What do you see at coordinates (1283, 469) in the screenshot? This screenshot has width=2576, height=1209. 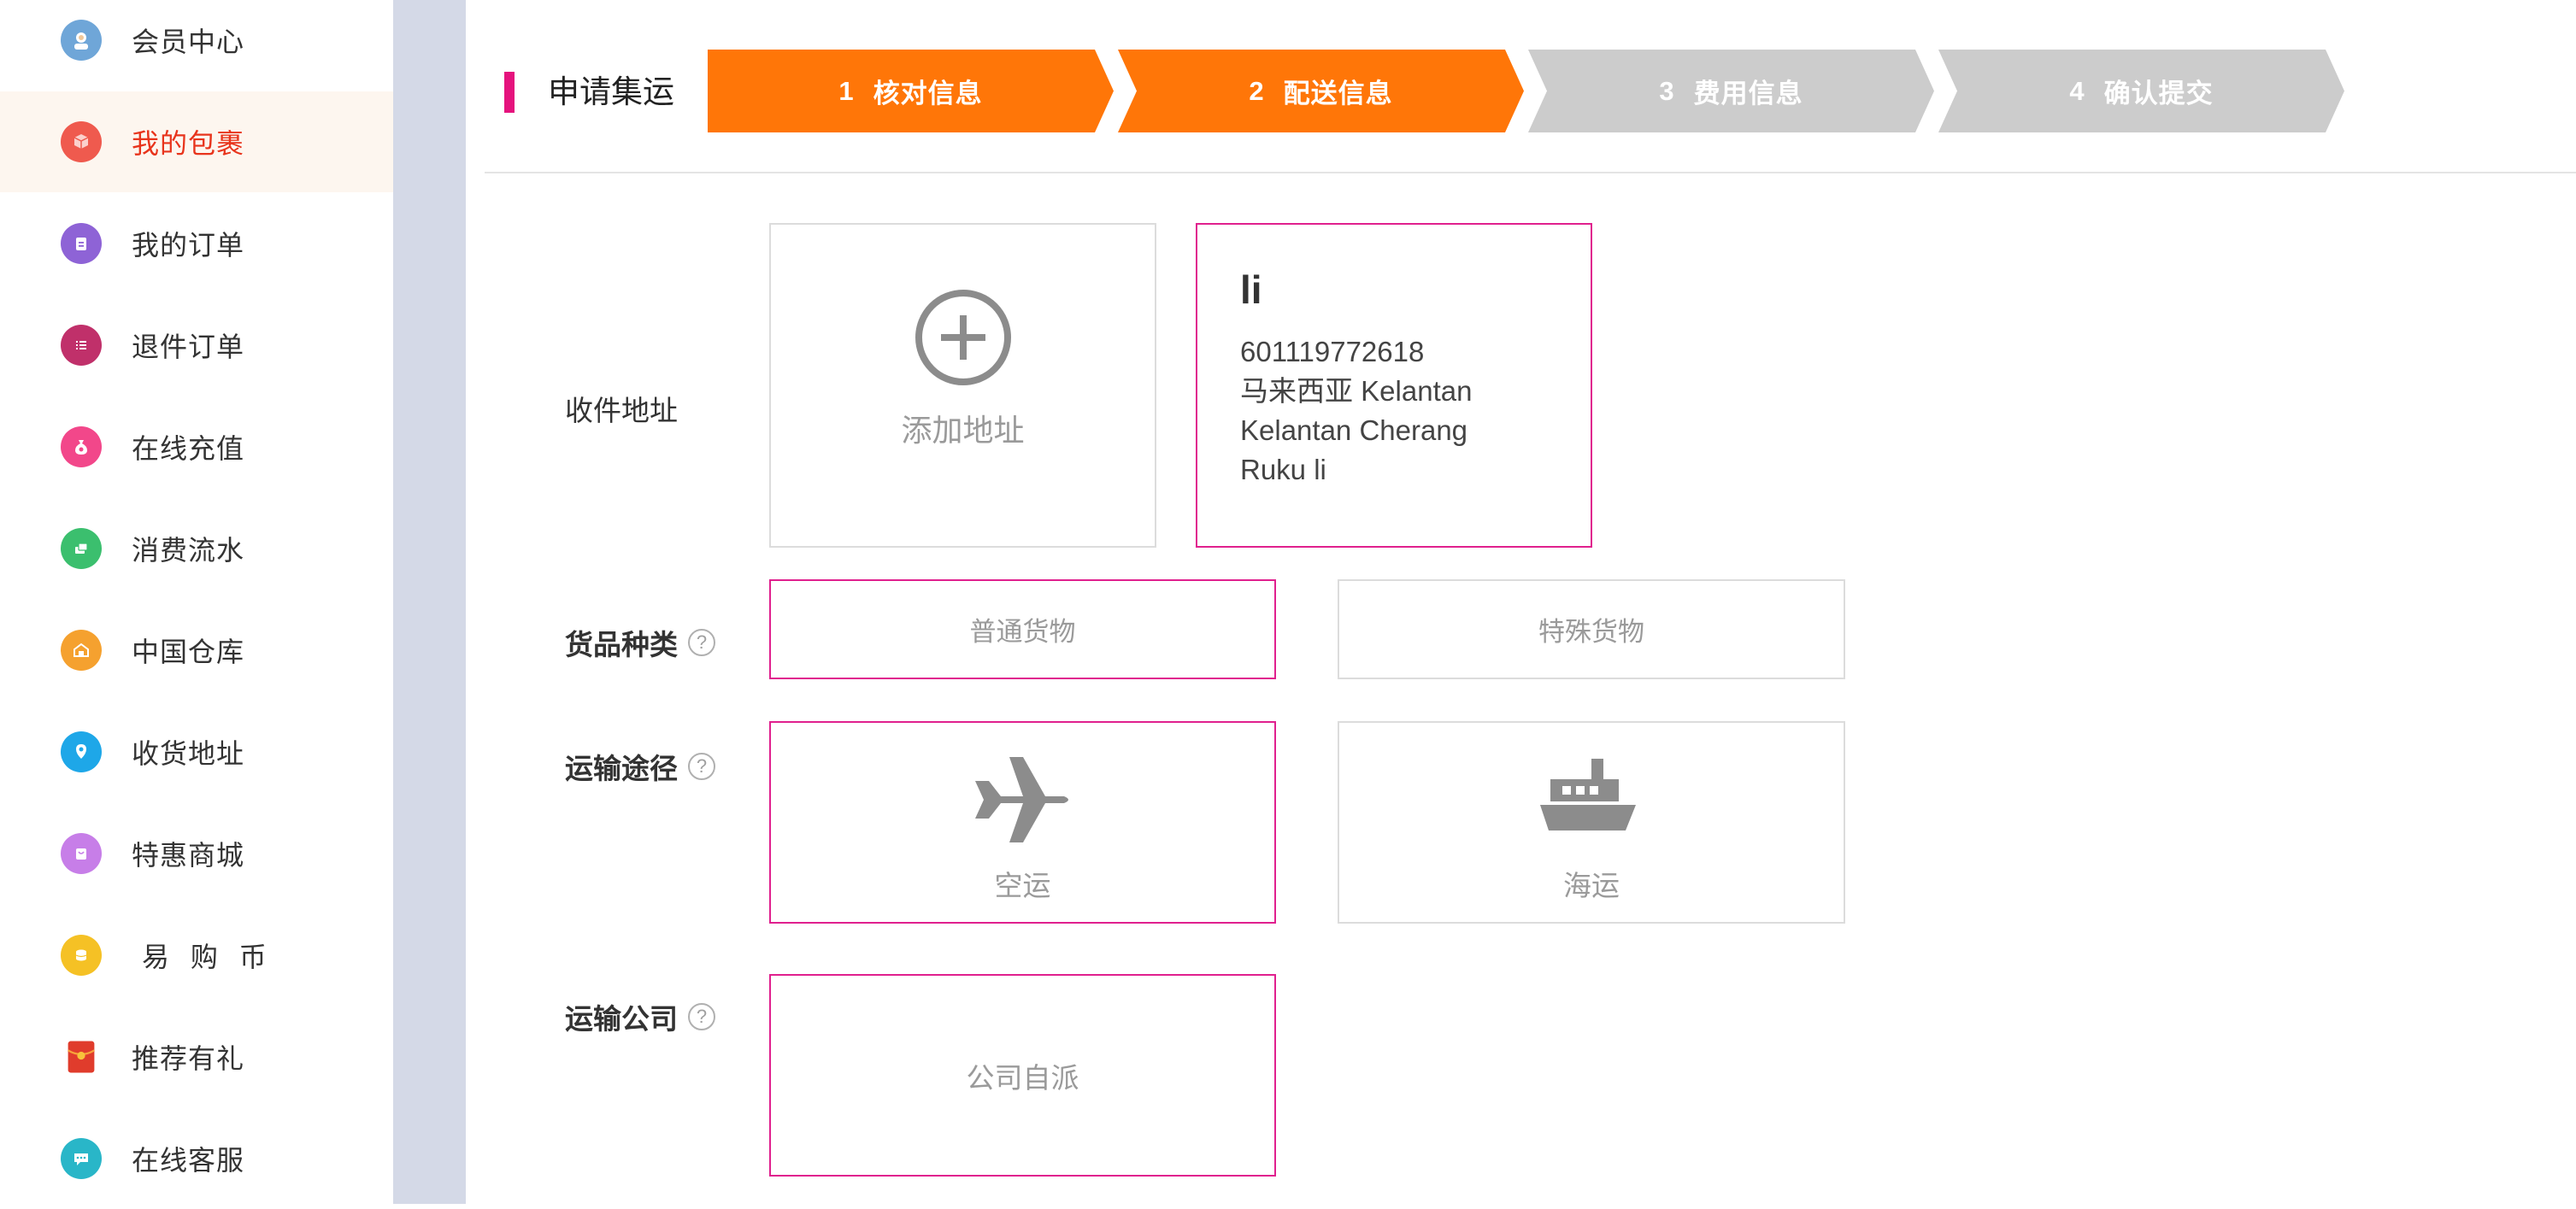 I see `address-line-3: Ruku li` at bounding box center [1283, 469].